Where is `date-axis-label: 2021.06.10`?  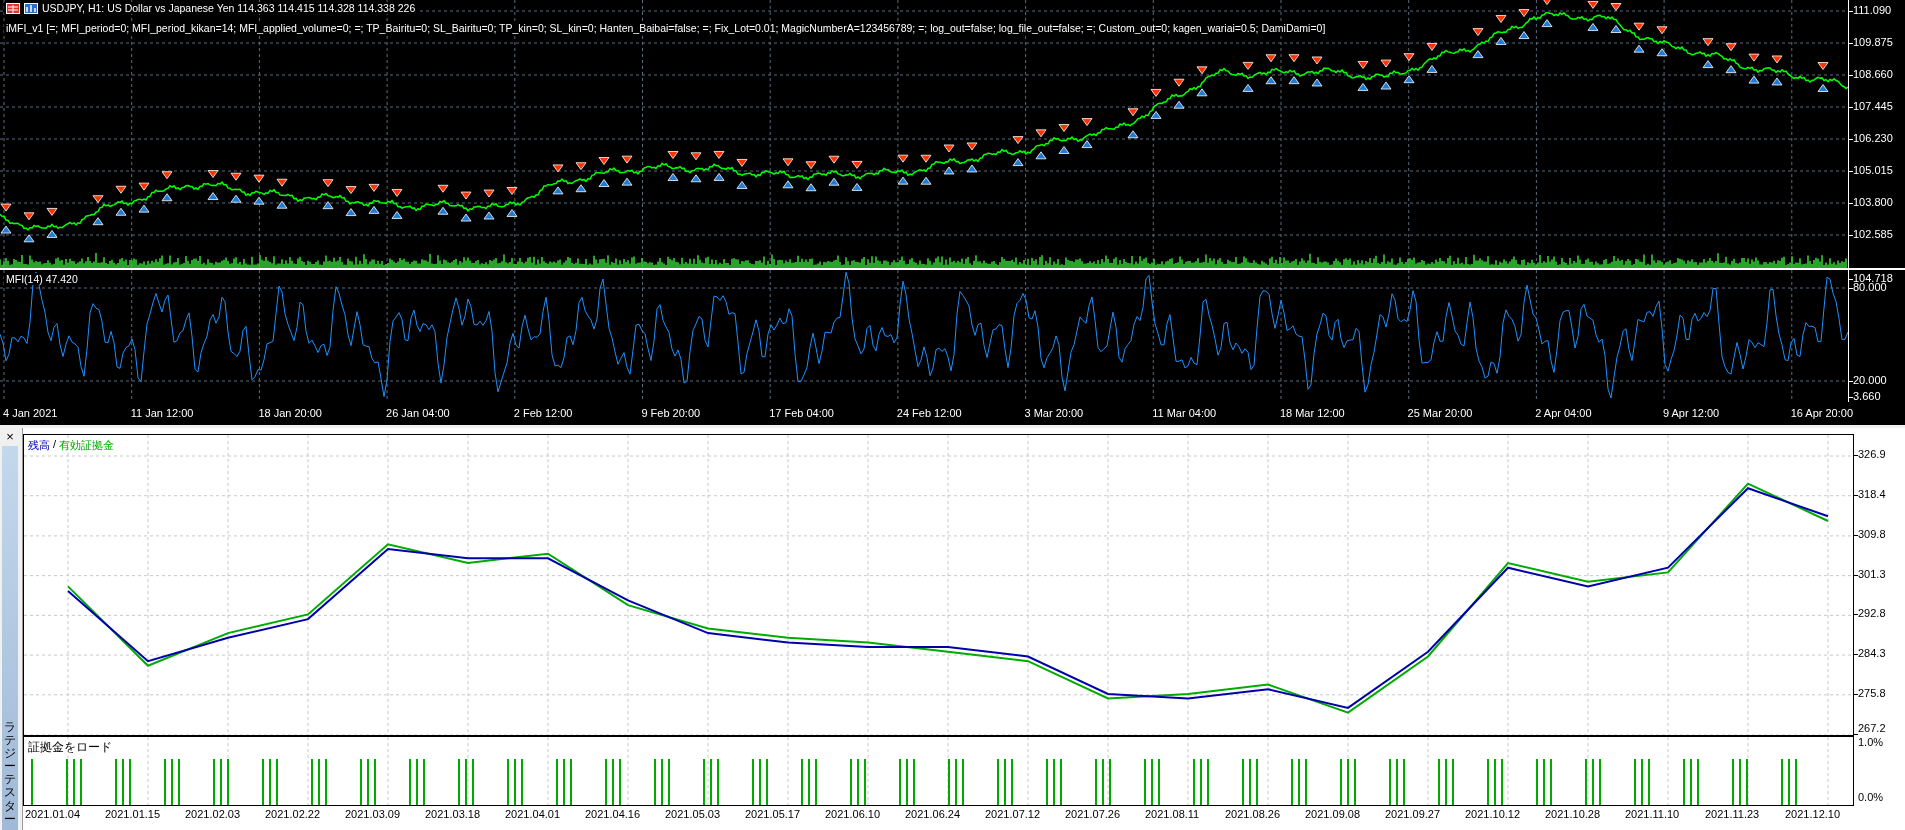 date-axis-label: 2021.06.10 is located at coordinates (853, 814).